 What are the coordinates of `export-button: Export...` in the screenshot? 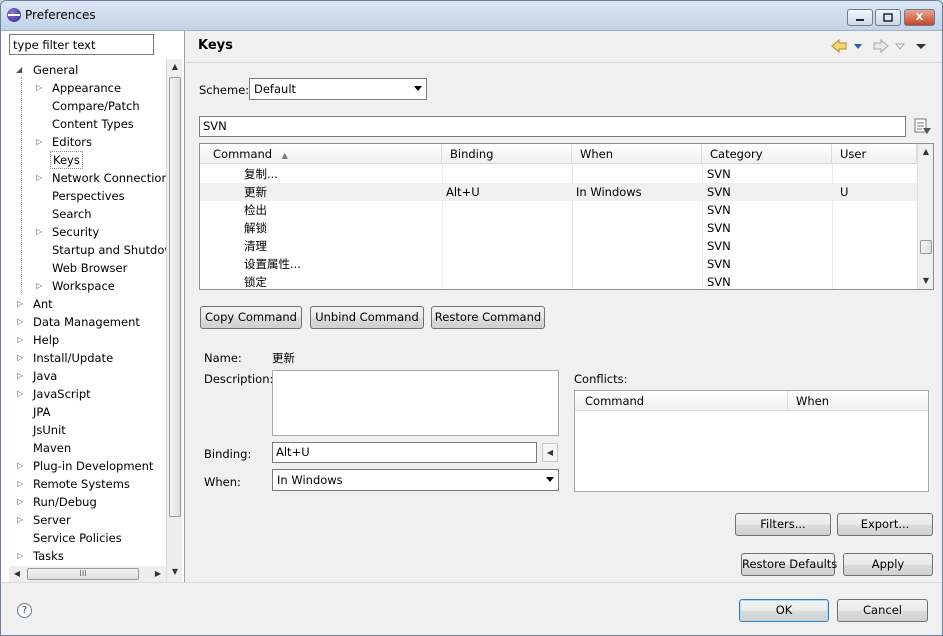 It's located at (885, 524).